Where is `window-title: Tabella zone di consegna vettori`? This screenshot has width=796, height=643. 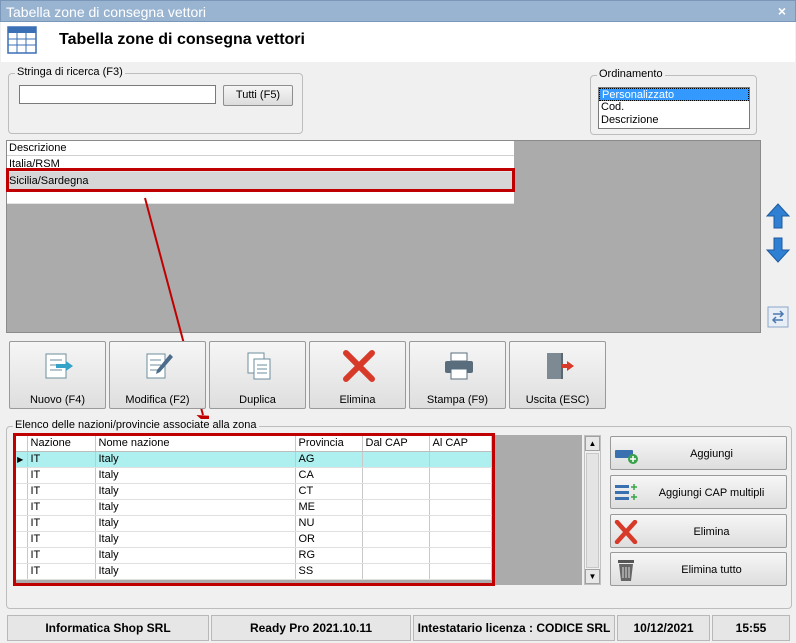 window-title: Tabella zone di consegna vettori is located at coordinates (106, 12).